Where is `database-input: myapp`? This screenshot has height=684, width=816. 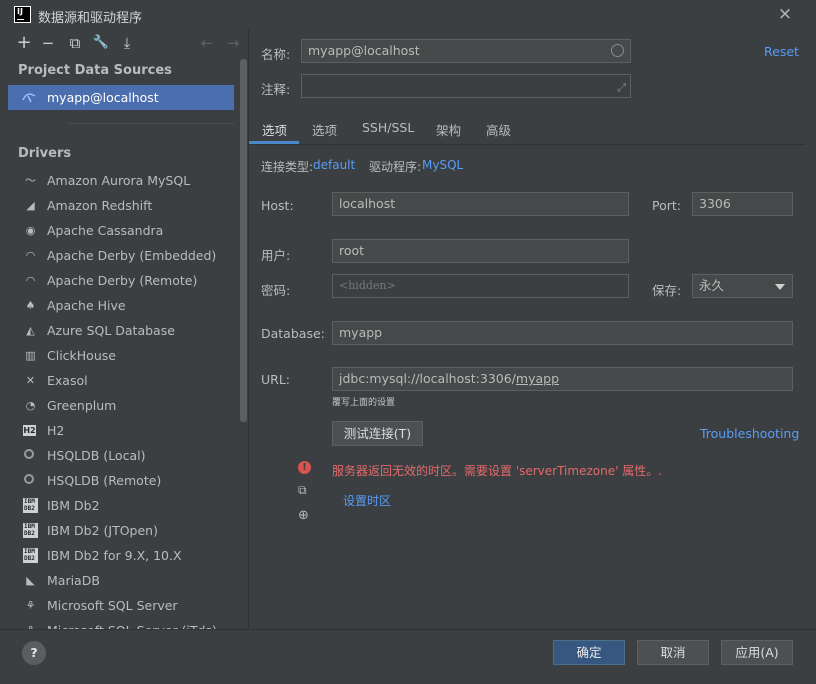
database-input: myapp is located at coordinates (562, 333).